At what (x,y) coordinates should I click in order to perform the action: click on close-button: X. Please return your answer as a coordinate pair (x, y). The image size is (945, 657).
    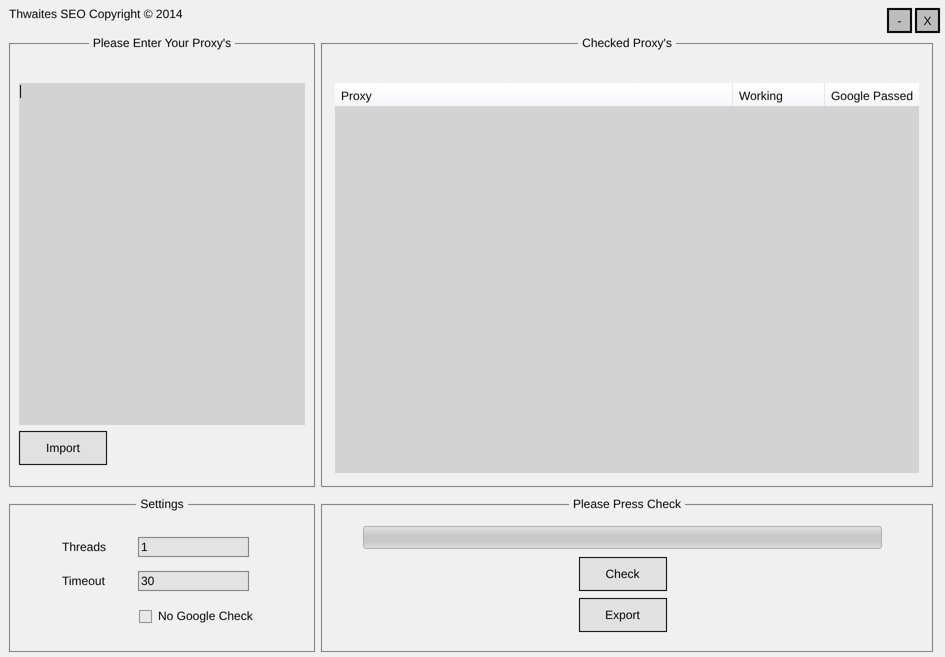
    Looking at the image, I should click on (927, 20).